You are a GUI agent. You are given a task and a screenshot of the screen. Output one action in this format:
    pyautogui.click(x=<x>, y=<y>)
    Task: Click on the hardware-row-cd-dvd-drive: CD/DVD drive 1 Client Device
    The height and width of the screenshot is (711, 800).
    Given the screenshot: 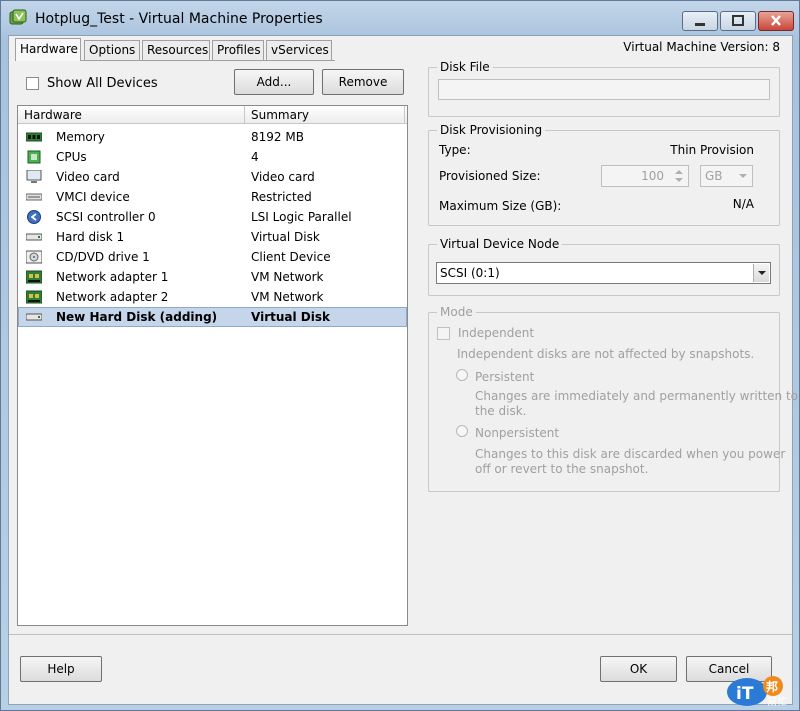 What is the action you would take?
    pyautogui.click(x=212, y=257)
    